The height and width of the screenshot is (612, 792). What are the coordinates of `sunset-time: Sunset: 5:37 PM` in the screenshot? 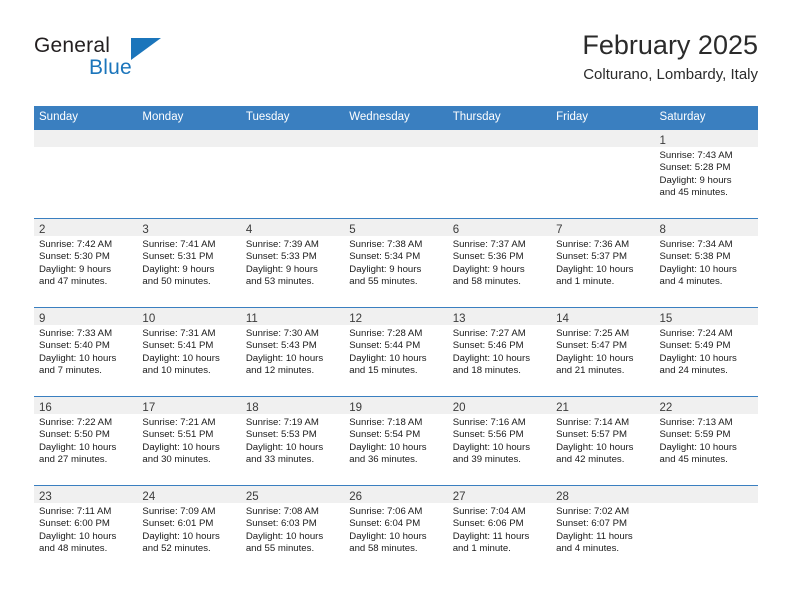 It's located at (592, 257).